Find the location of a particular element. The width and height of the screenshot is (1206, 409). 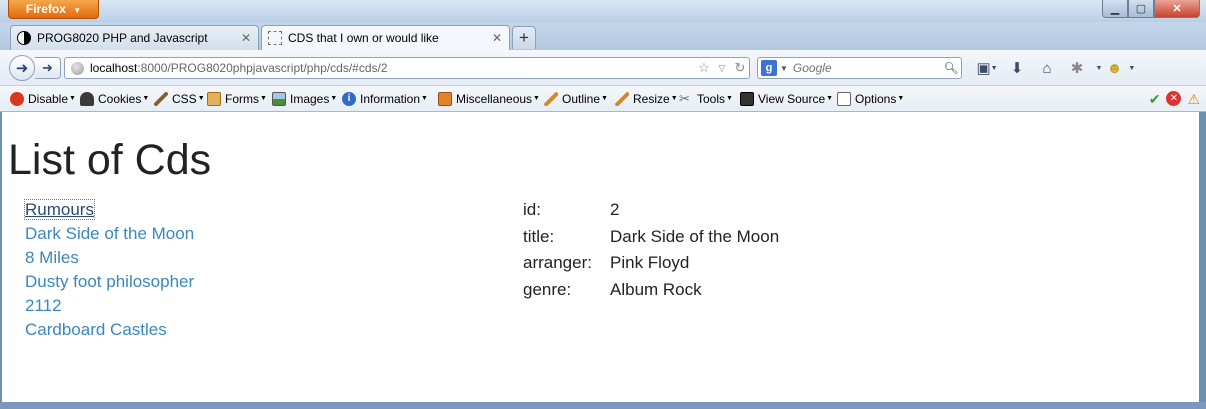

options-menu: Options ▼ is located at coordinates (870, 99).